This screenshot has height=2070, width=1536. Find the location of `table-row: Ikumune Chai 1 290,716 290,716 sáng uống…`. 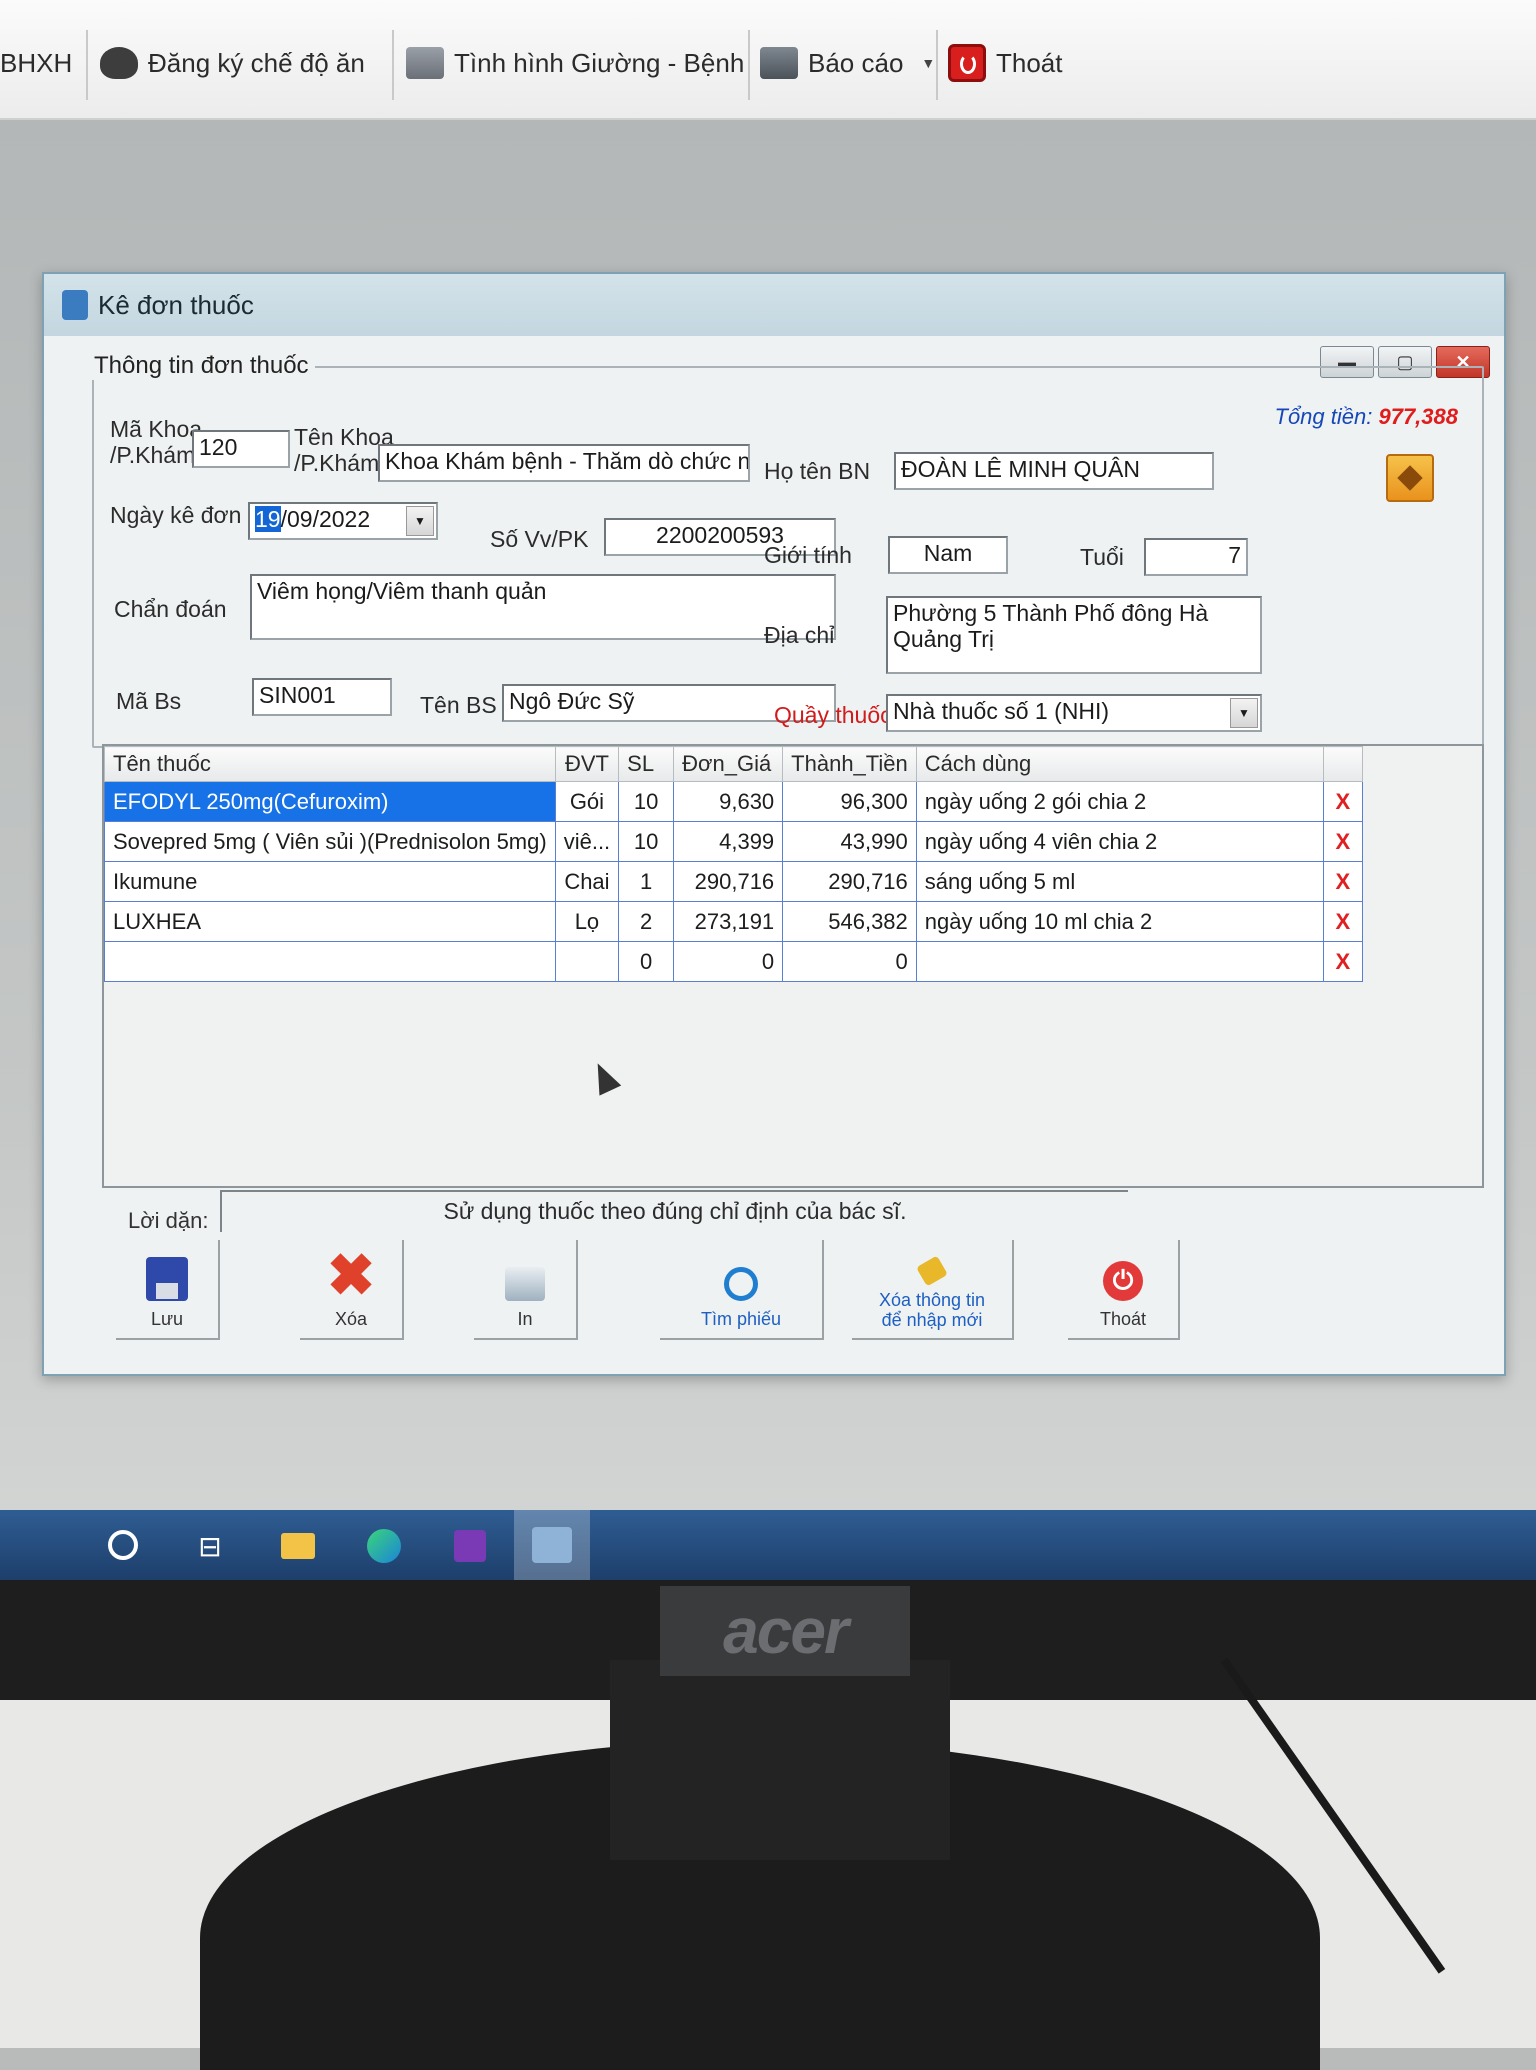

table-row: Ikumune Chai 1 290,716 290,716 sáng uống… is located at coordinates (733, 881).